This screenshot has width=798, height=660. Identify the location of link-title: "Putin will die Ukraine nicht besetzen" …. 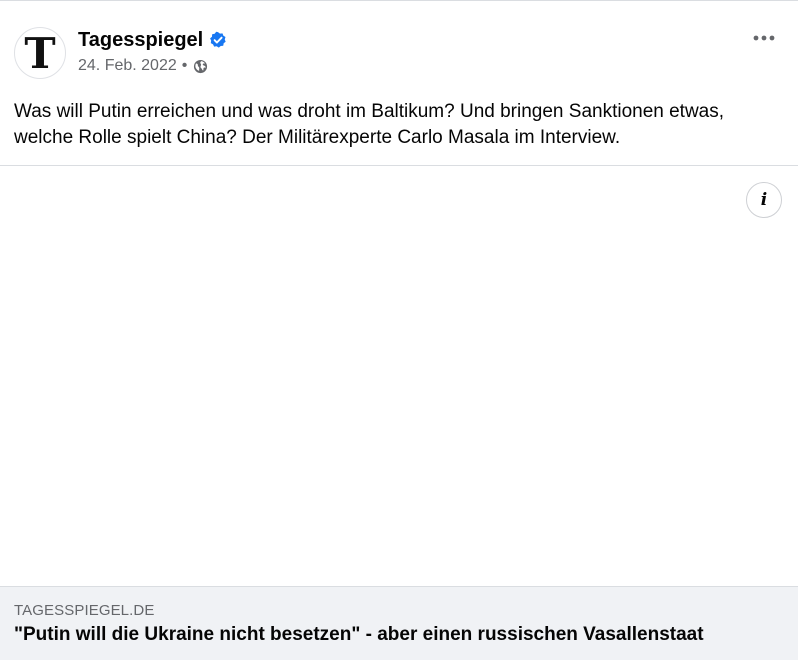
(399, 635).